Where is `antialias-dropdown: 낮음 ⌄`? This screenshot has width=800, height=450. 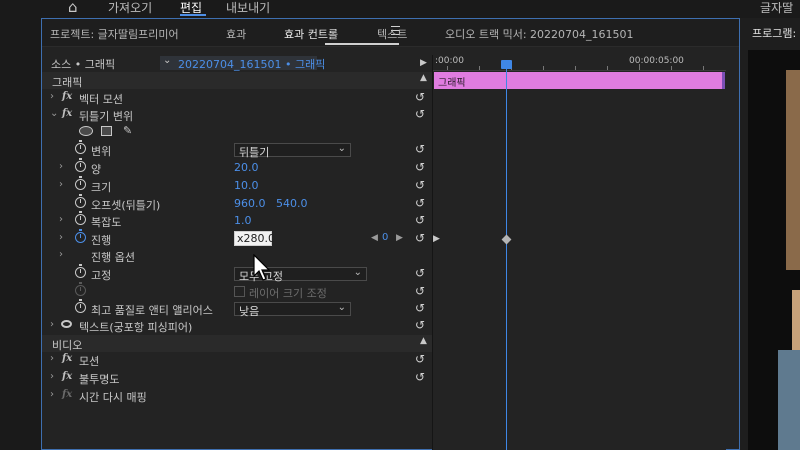 antialias-dropdown: 낮음 ⌄ is located at coordinates (292, 310).